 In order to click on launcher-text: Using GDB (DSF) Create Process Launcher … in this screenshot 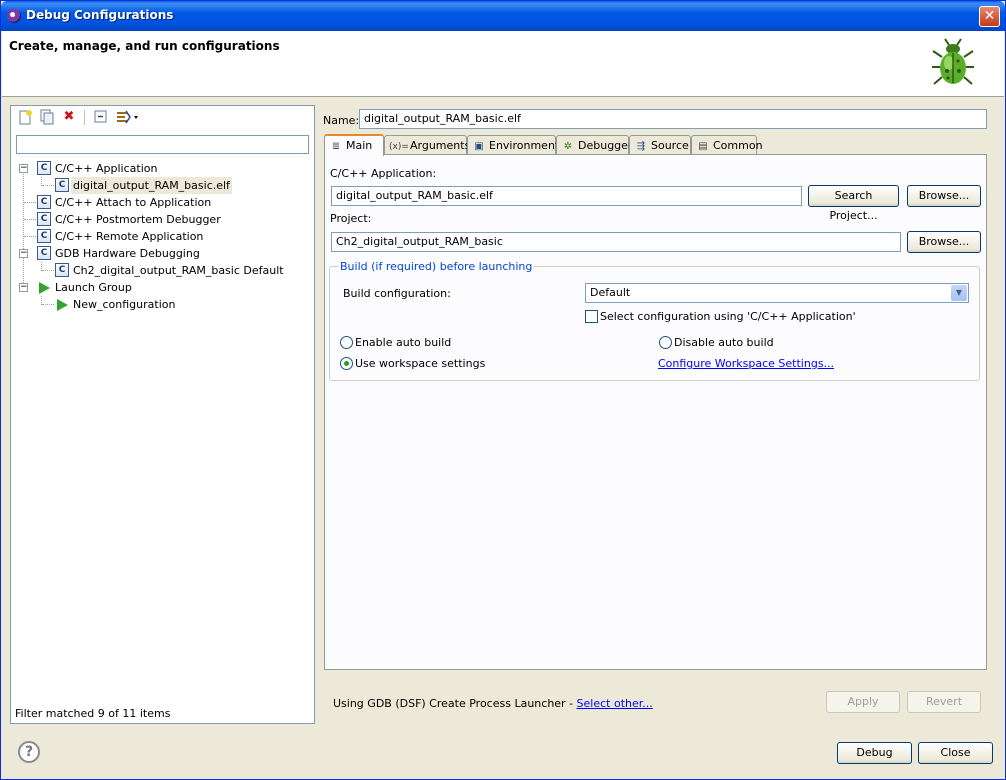, I will do `click(455, 703)`.